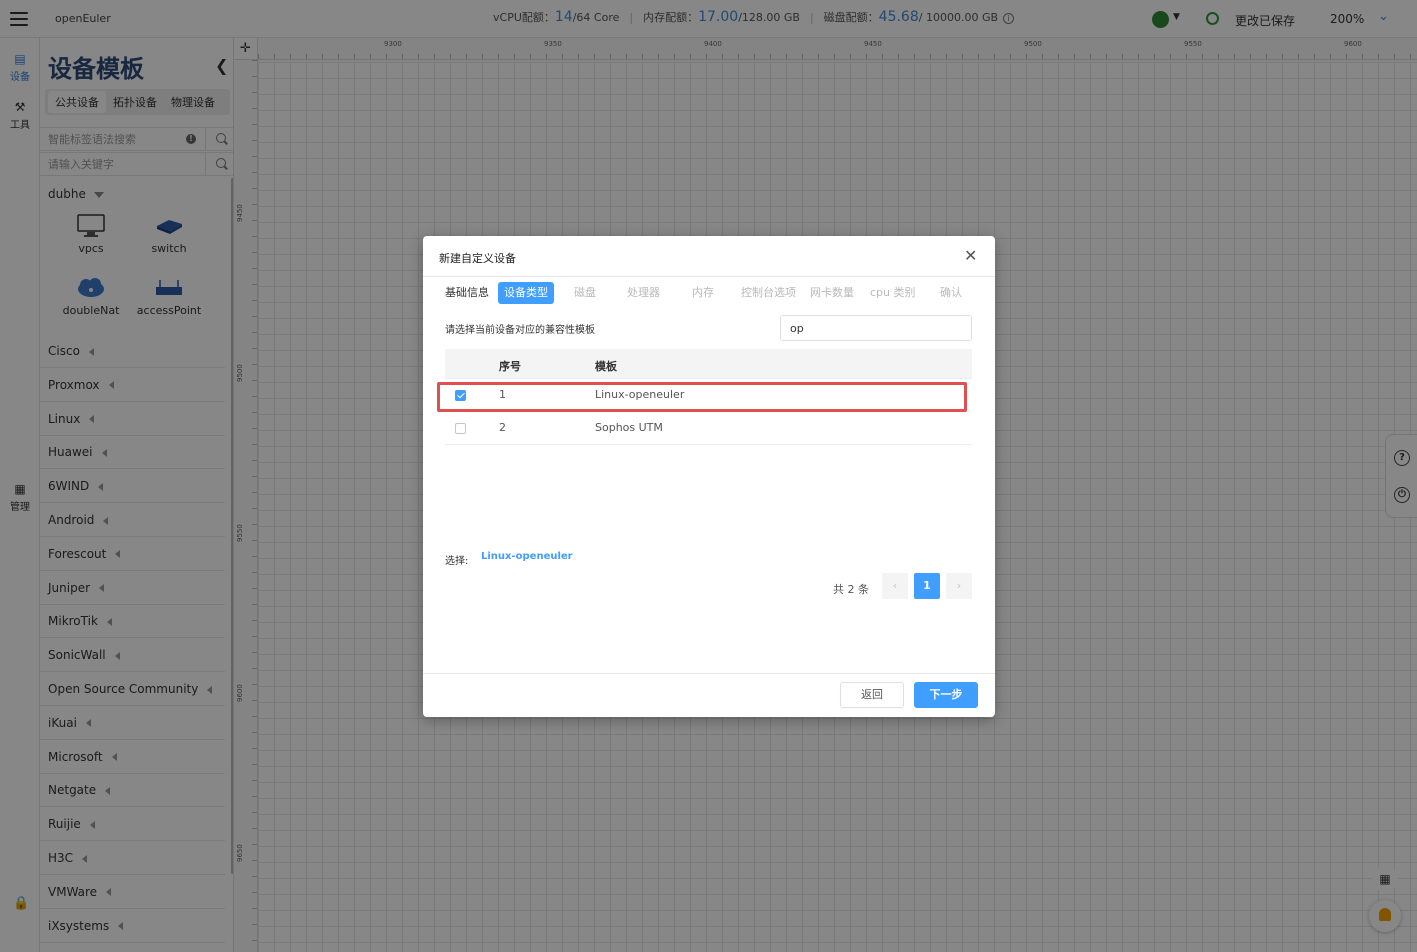  I want to click on template-table: 序号 模板 1 Linux-openeuler 2 Sophos UTM, so click(708, 397).